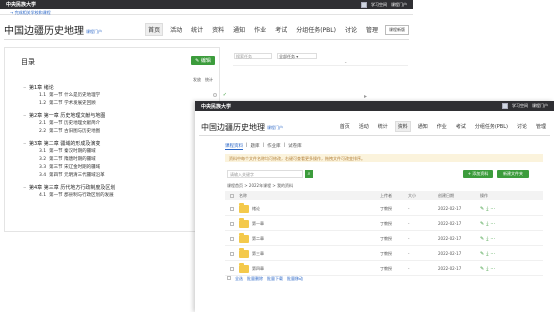  Describe the element at coordinates (384, 239) in the screenshot. I see `table-row: 第二章 丁教授 - 2022-02-17 ✎ ⤓ ⋯` at that location.